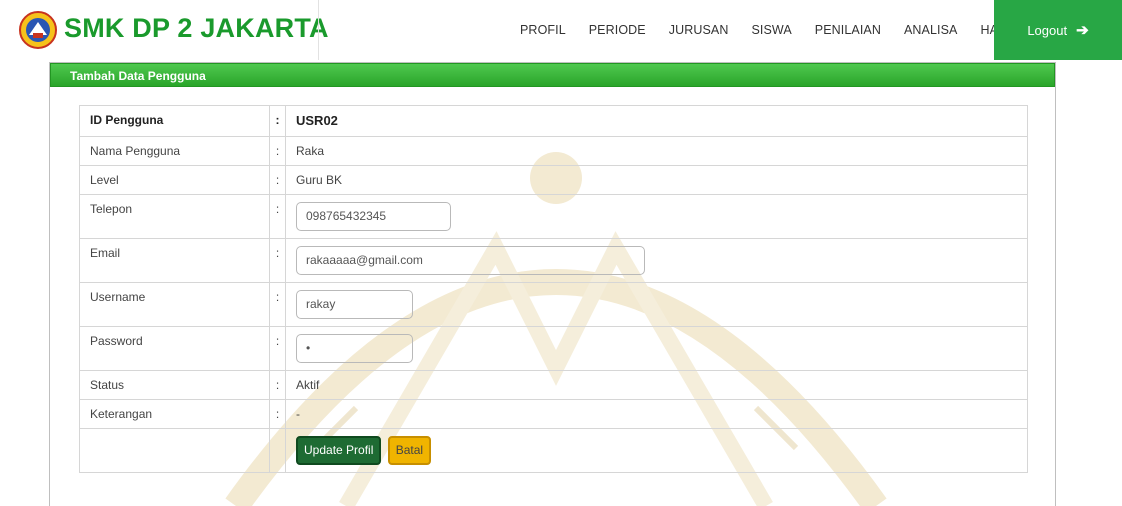 The image size is (1122, 506). I want to click on password-label: Password, so click(174, 348).